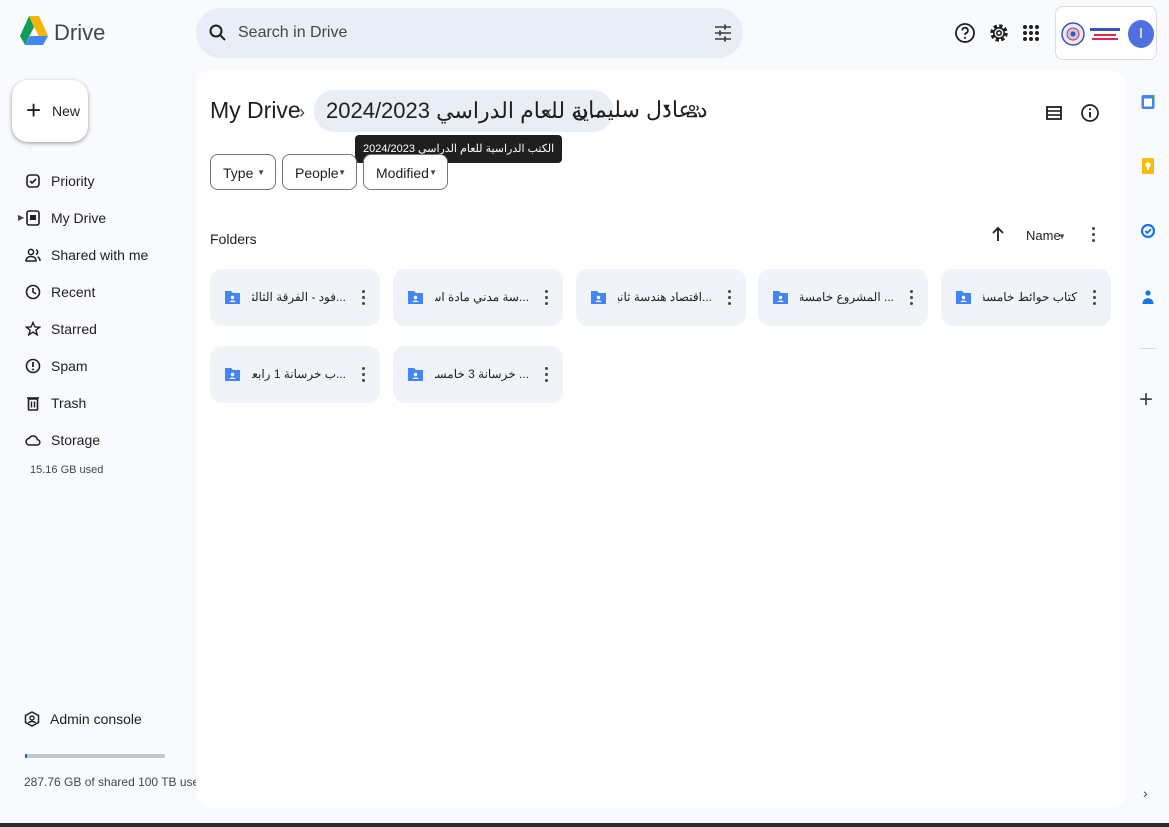 Image resolution: width=1169 pixels, height=827 pixels. What do you see at coordinates (1148, 102) in the screenshot?
I see `calendar-icon` at bounding box center [1148, 102].